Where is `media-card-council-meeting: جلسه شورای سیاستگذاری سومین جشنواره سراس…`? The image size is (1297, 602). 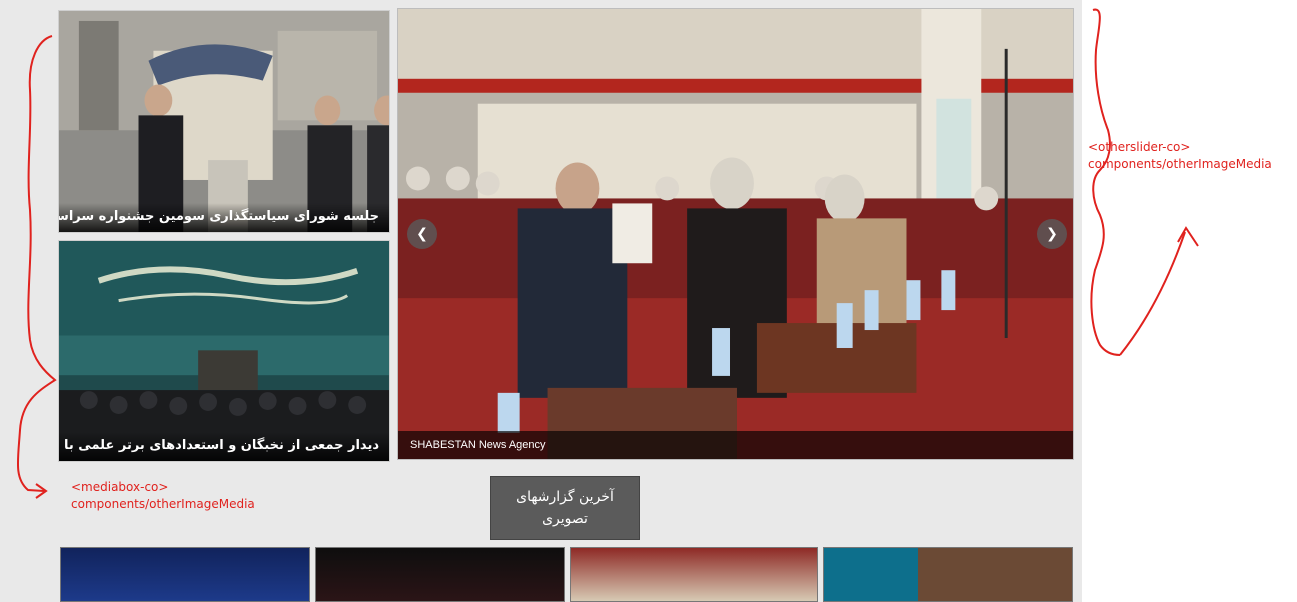
media-card-council-meeting: جلسه شورای سیاستگذاری سومین جشنواره سراس… is located at coordinates (224, 121).